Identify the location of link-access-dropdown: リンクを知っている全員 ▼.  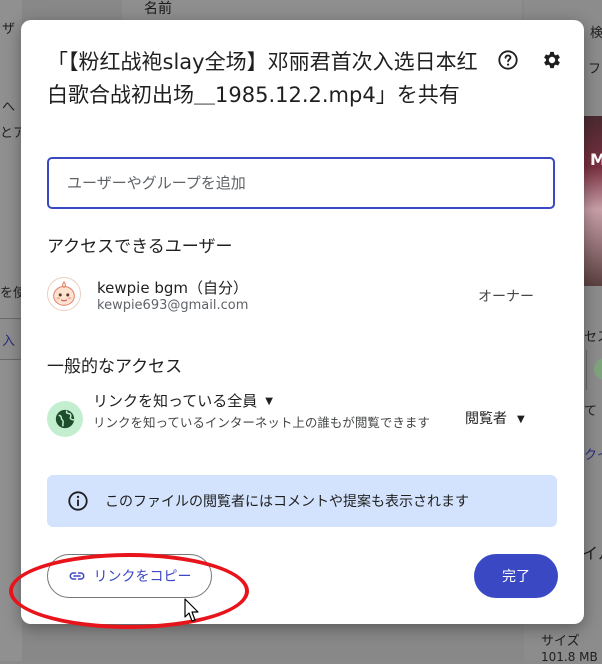
(183, 400).